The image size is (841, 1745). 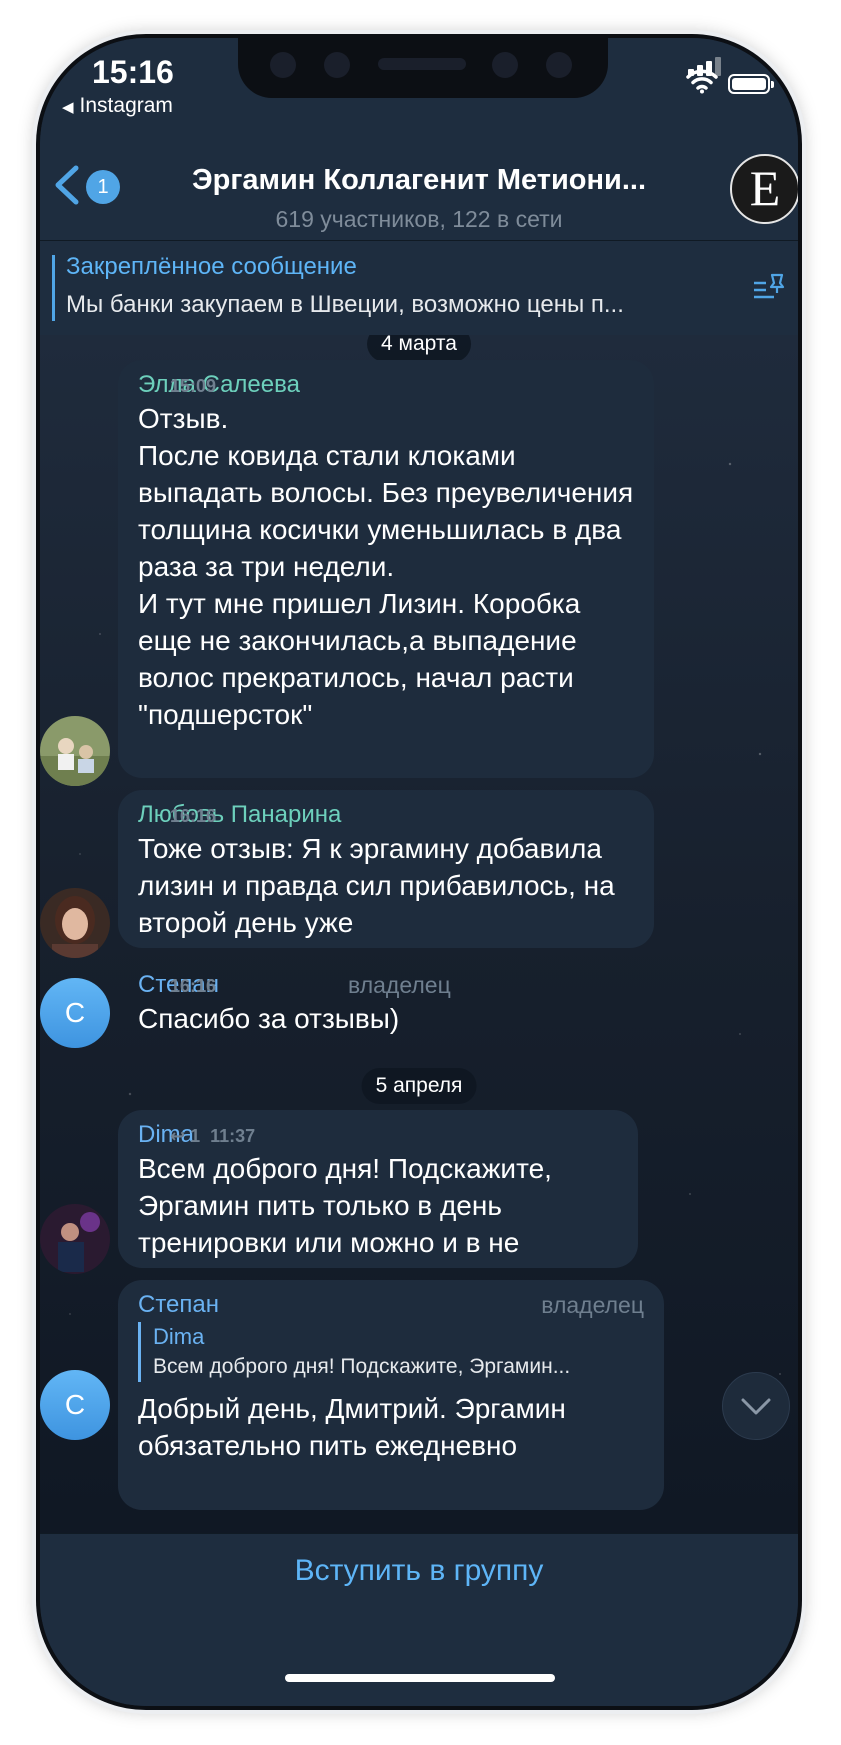 What do you see at coordinates (420, 1678) in the screenshot?
I see `home-indicator` at bounding box center [420, 1678].